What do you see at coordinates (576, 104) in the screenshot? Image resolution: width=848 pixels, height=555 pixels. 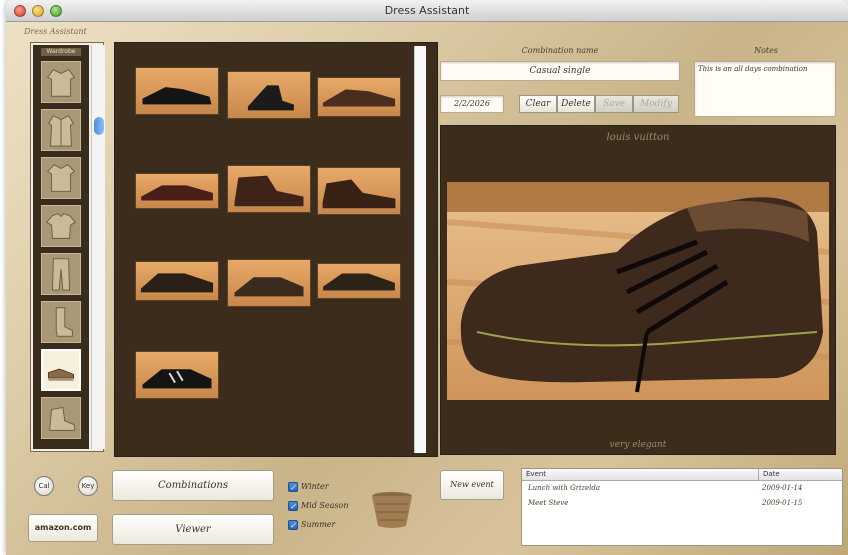 I see `delete-button: Delete` at bounding box center [576, 104].